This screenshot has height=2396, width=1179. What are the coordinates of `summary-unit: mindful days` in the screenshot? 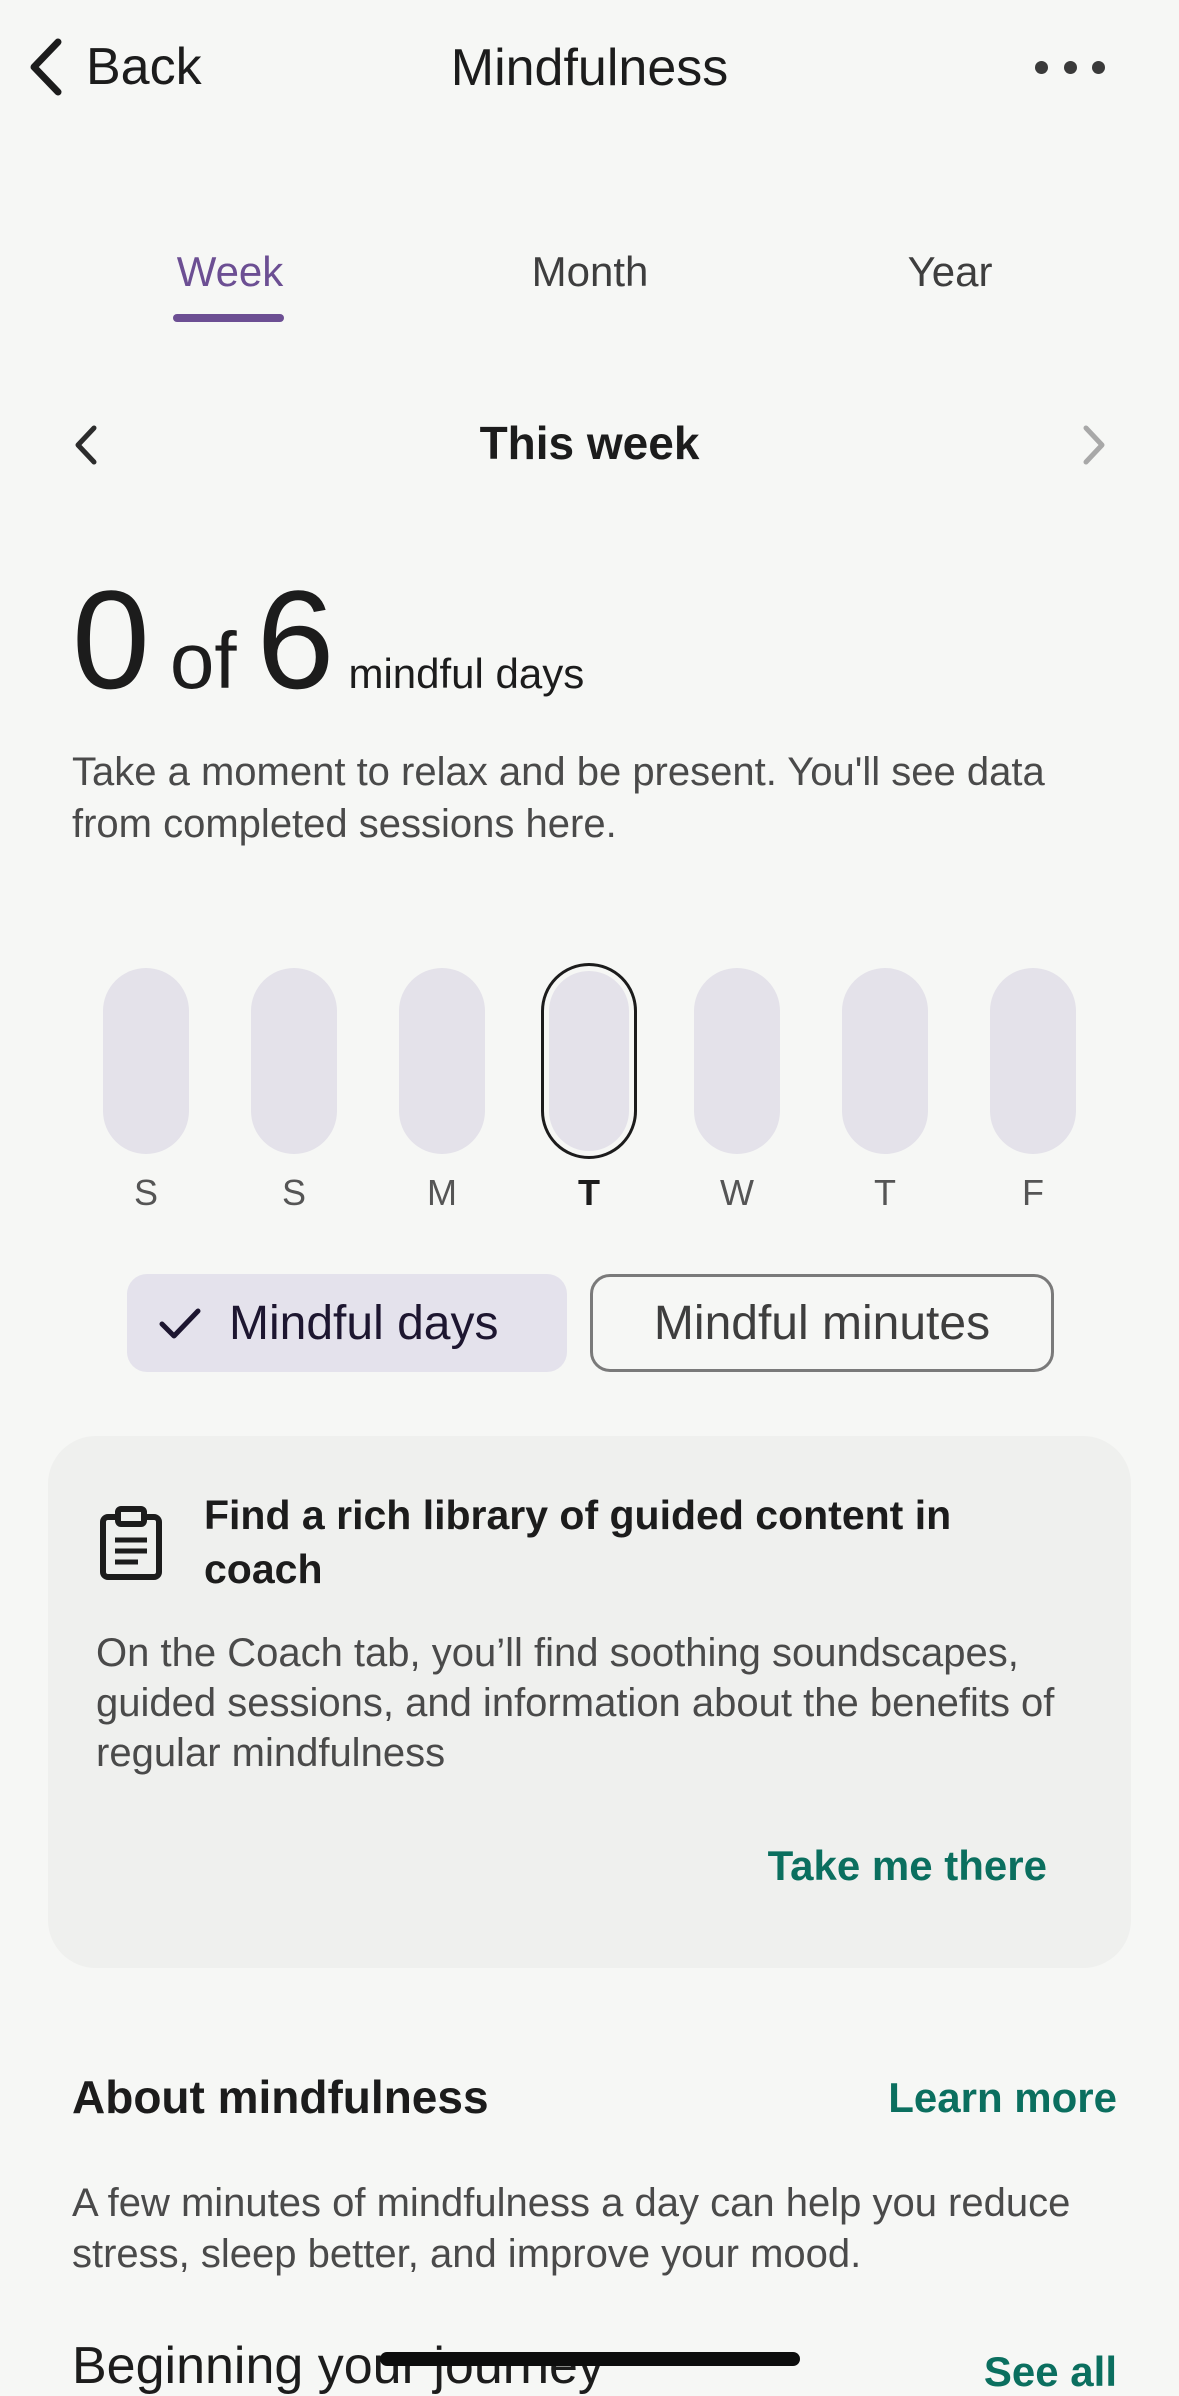 It's located at (466, 673).